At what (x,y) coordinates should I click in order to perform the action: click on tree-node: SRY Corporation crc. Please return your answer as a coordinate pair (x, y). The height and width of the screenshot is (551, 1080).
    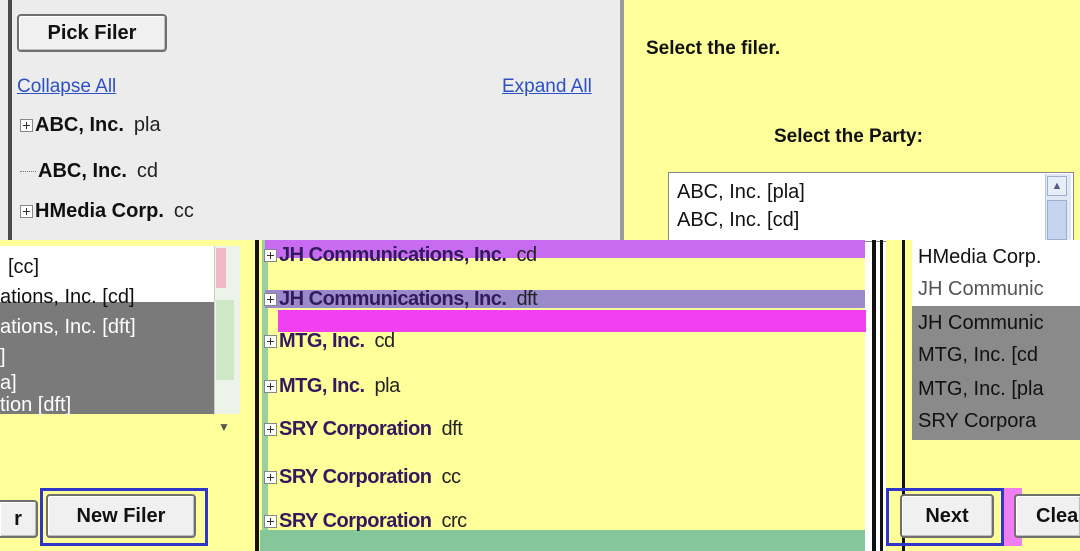
    Looking at the image, I should click on (365, 521).